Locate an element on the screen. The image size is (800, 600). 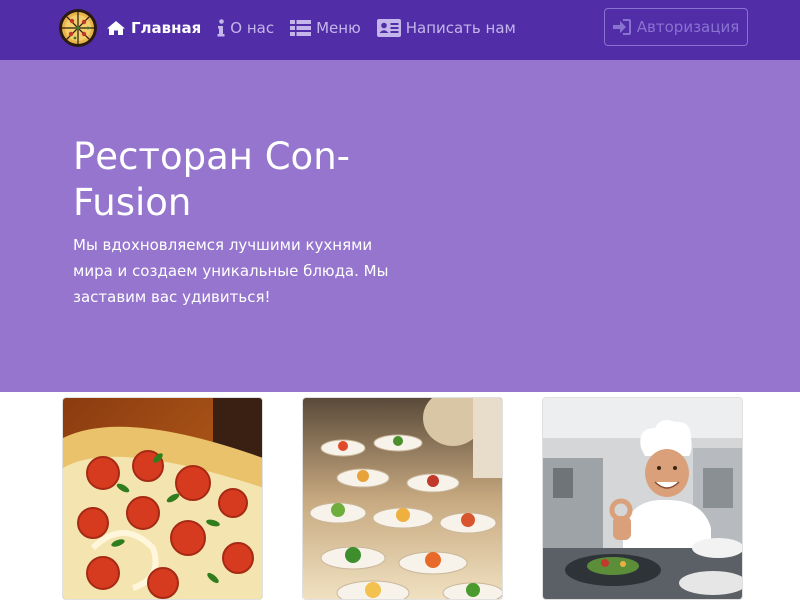
home-icon is located at coordinates (116, 28).